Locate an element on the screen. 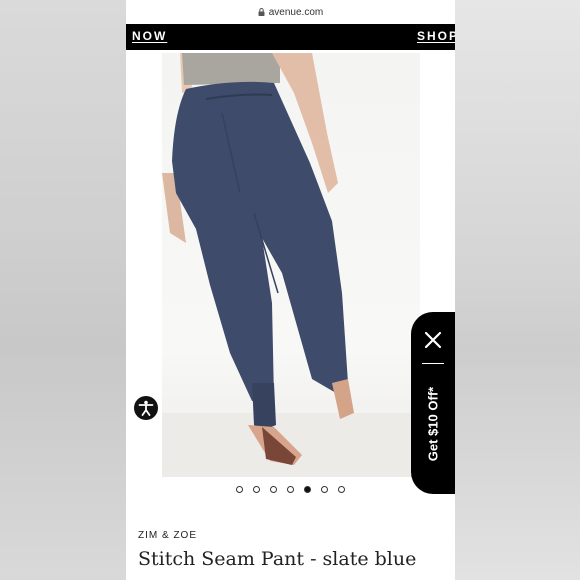 The image size is (580, 580). product-title: Stitch Seam Pant - slate blue is located at coordinates (277, 559).